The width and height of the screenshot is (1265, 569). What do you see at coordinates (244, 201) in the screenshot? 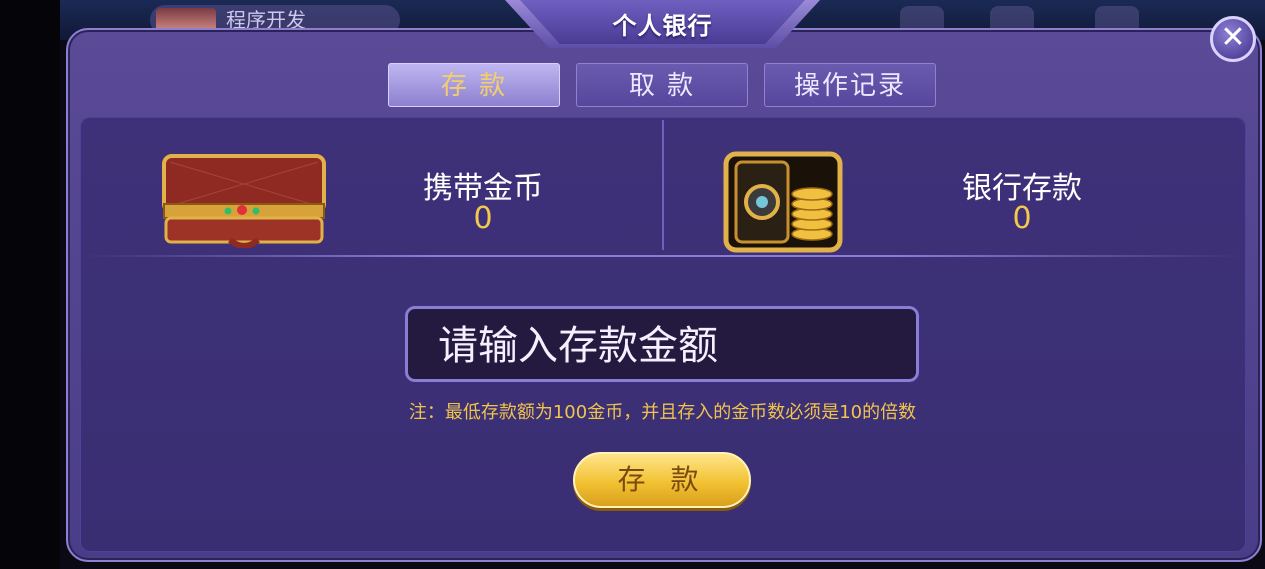
I see `briefcase-icon` at bounding box center [244, 201].